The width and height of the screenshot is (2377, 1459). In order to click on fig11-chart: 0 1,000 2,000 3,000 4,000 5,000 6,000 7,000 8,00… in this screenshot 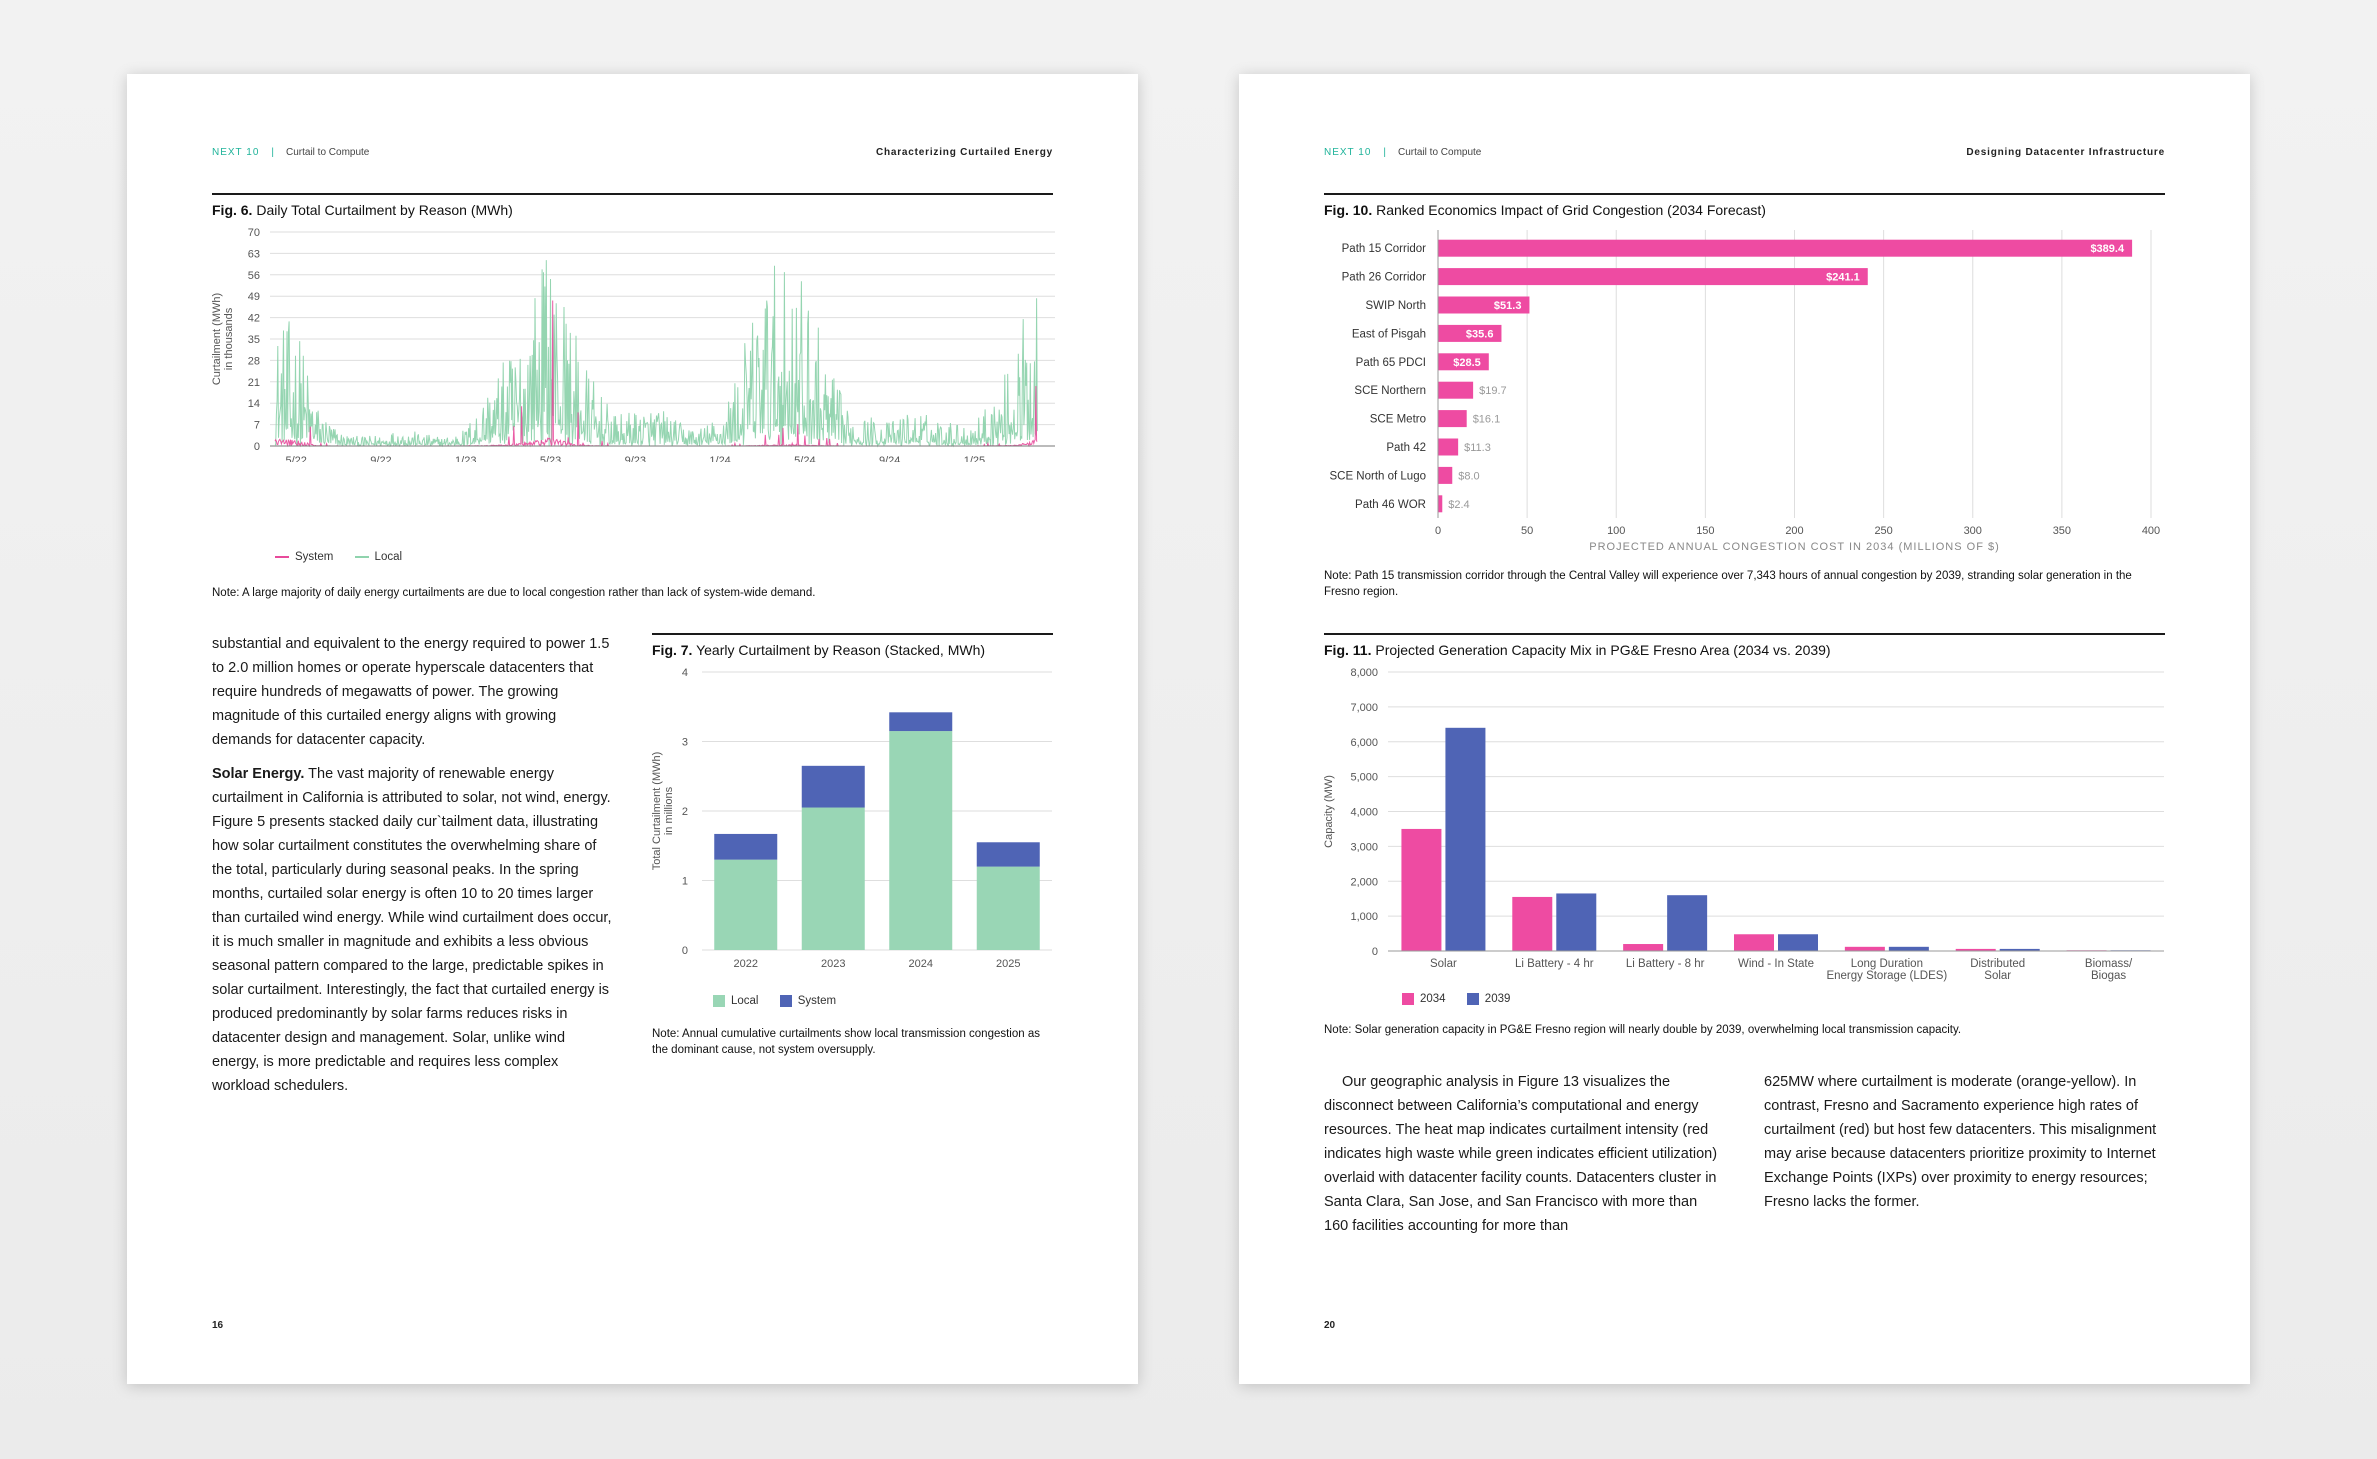, I will do `click(1744, 824)`.